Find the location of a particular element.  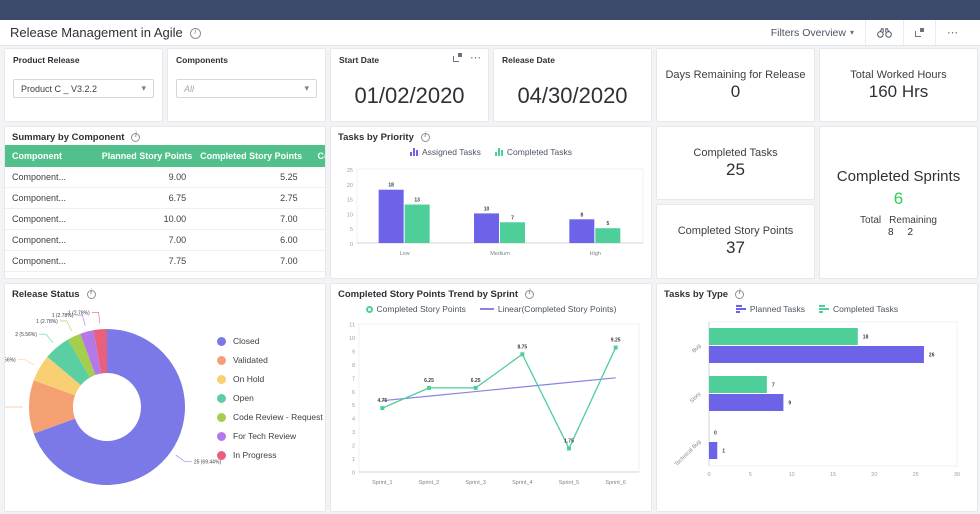

svg-text: 26 is located at coordinates (932, 356).